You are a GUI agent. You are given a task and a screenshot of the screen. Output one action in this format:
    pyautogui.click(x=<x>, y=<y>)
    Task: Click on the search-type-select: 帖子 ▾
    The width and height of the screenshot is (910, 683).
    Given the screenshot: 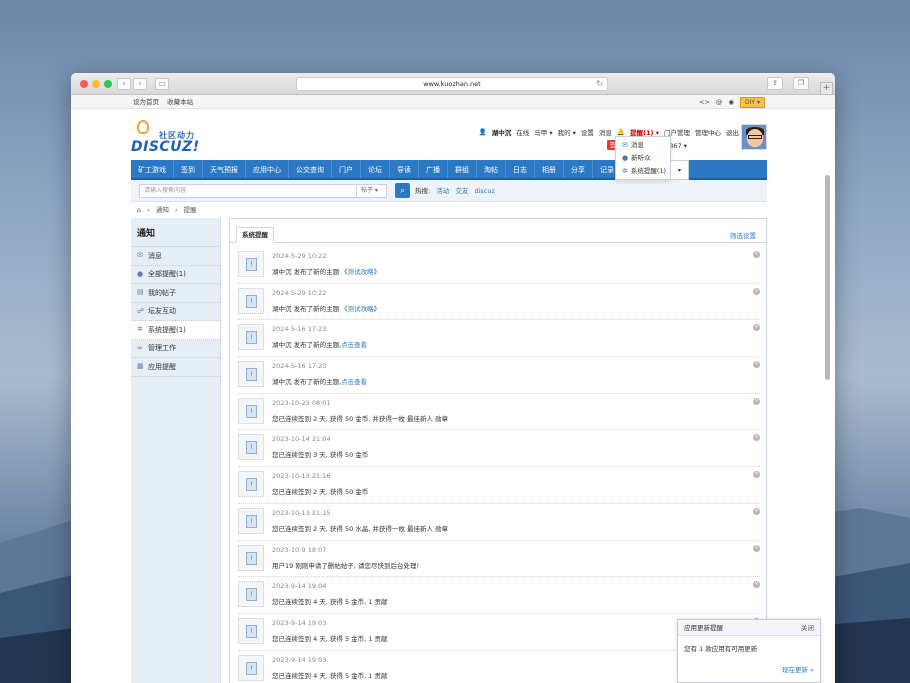 What is the action you would take?
    pyautogui.click(x=372, y=191)
    